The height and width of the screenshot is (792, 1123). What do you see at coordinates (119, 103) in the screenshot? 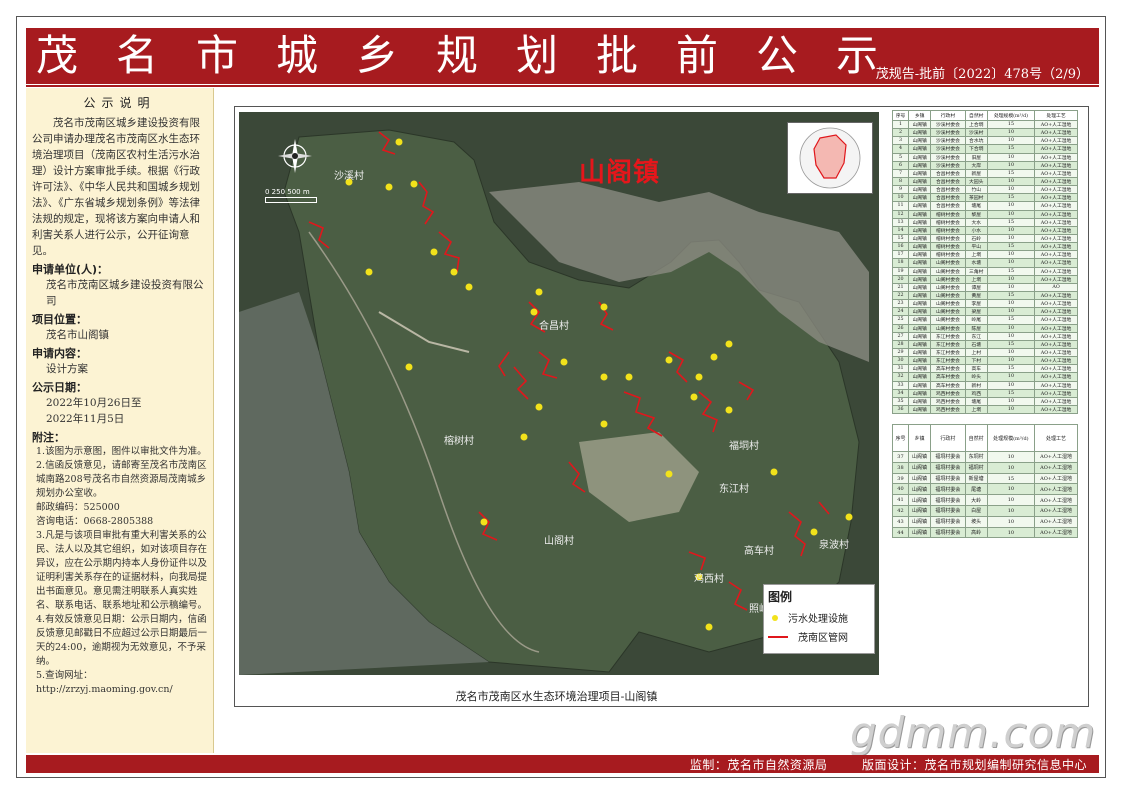
I see `sidebar-title: 公示说明` at bounding box center [119, 103].